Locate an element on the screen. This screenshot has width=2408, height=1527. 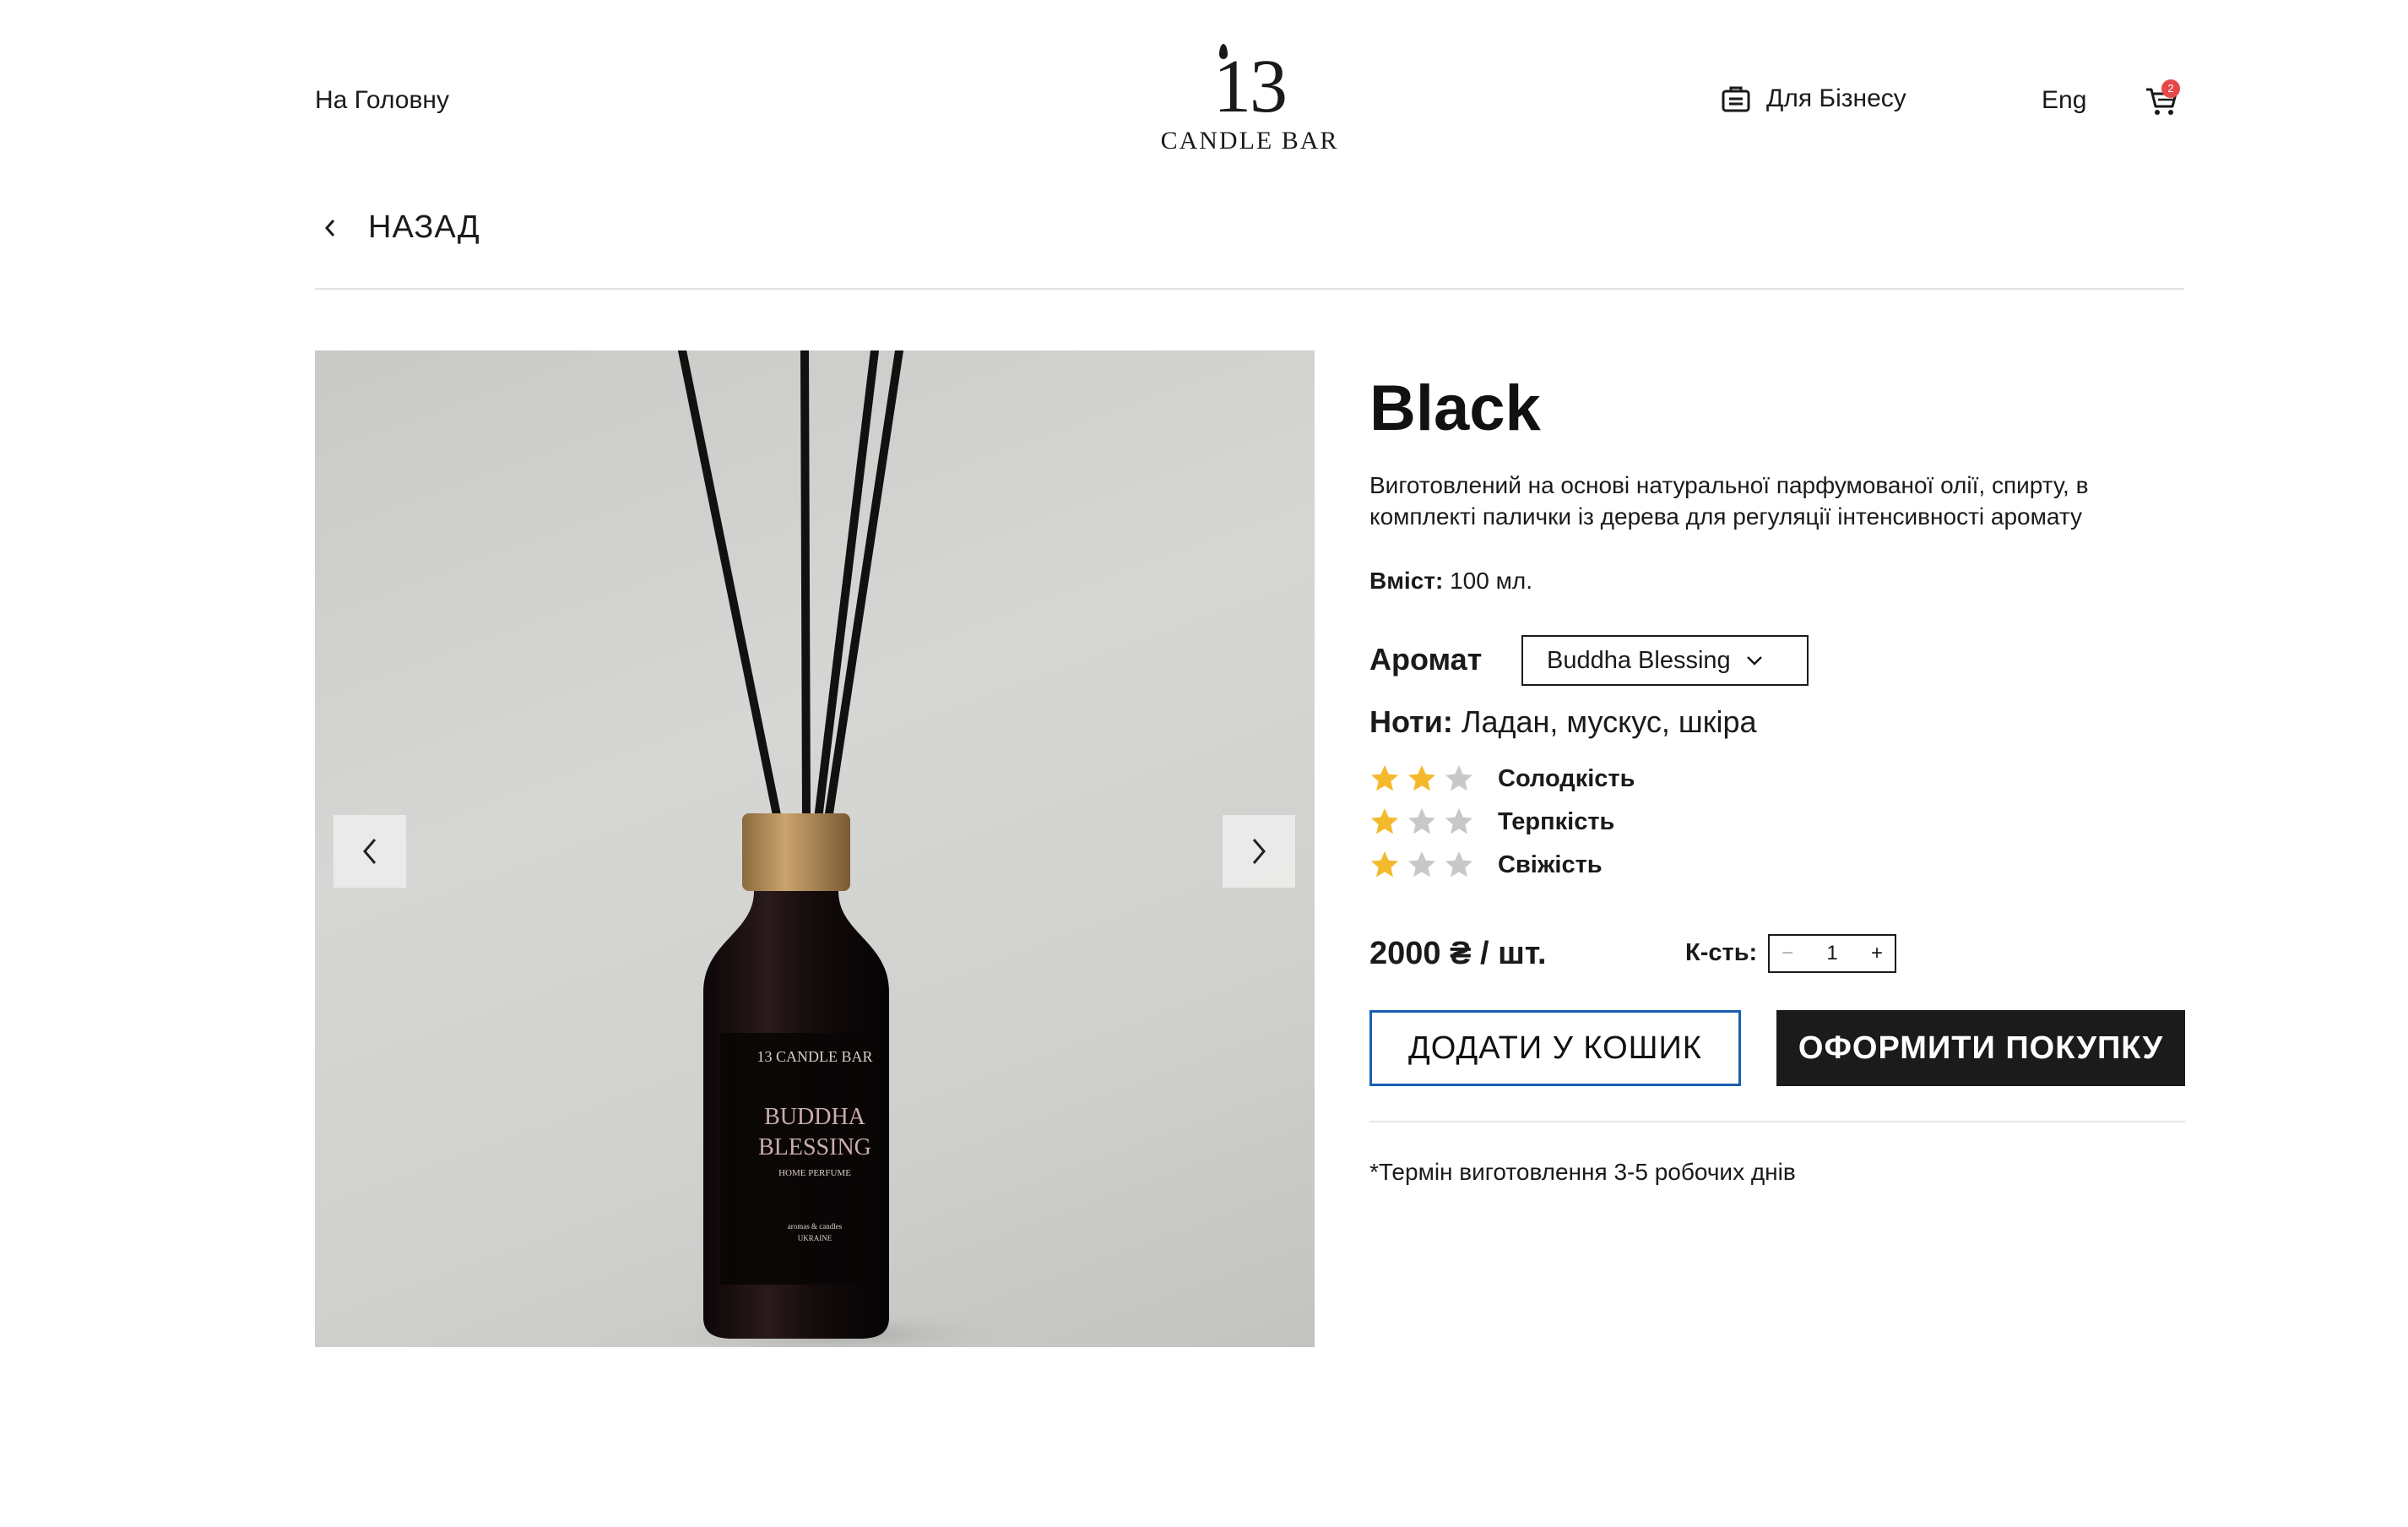
rating-freshness: Свіжість is located at coordinates (1486, 865).